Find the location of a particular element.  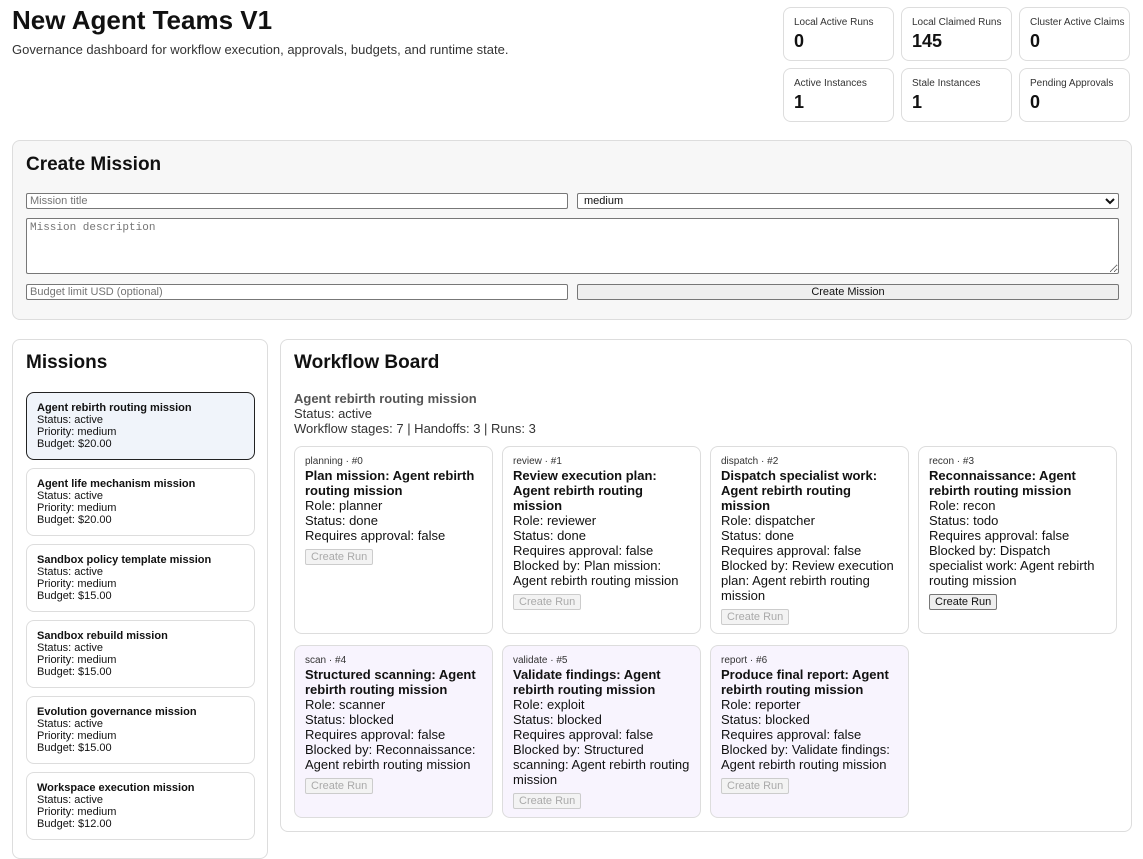

missions-heading: Missions is located at coordinates (67, 362).